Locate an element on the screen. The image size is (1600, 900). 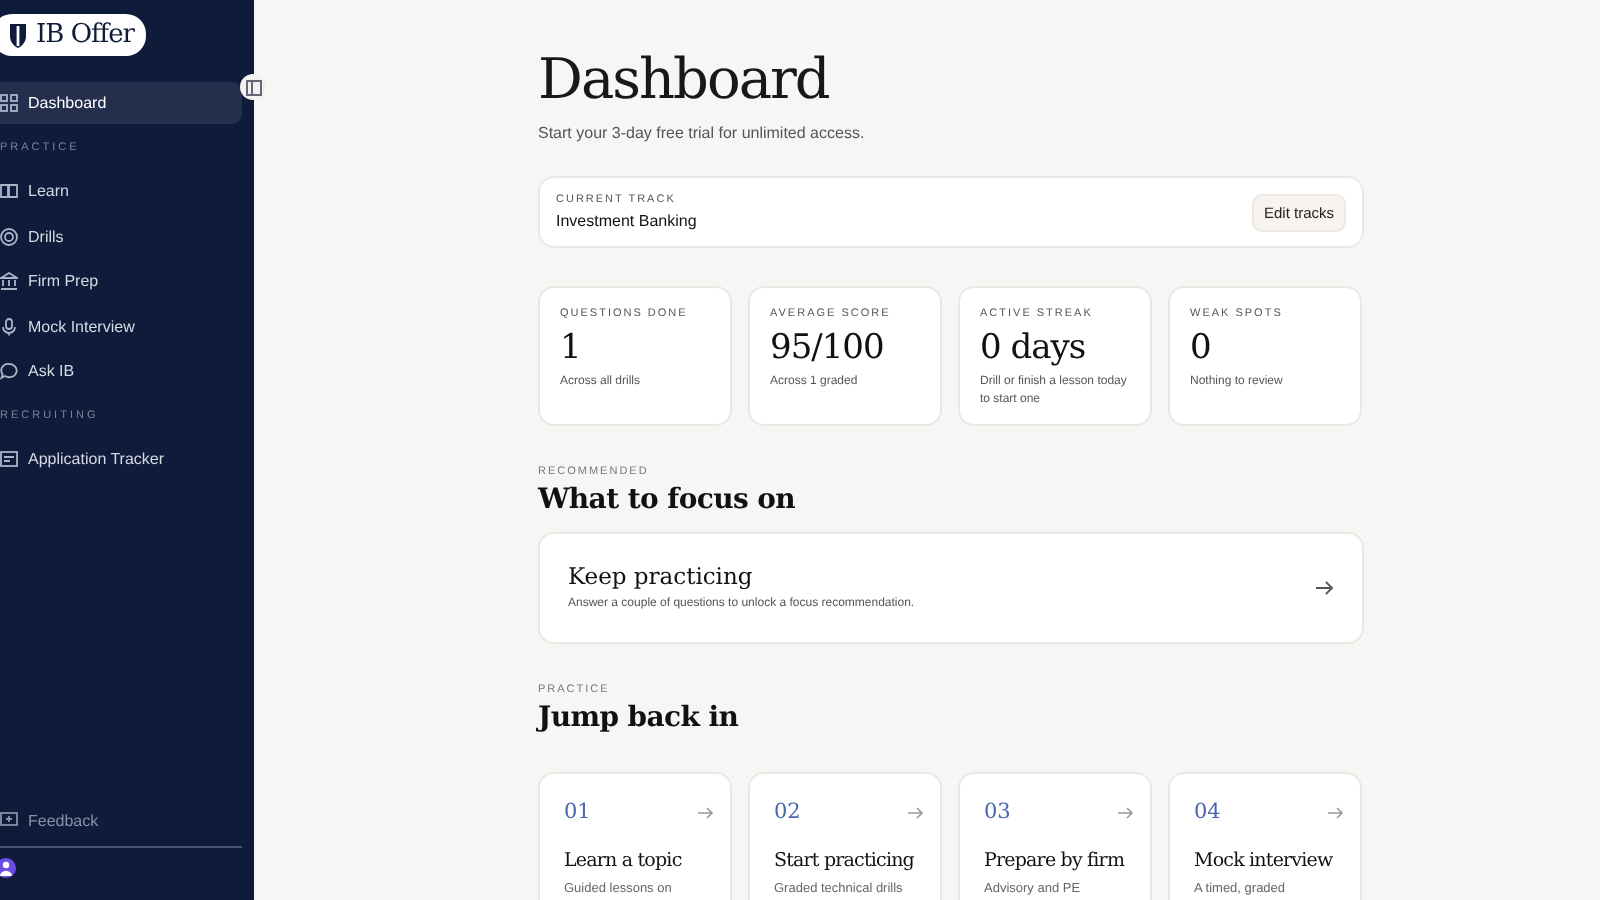
subtitle: Start your 3-day free trial for unlimited access. is located at coordinates (702, 133).